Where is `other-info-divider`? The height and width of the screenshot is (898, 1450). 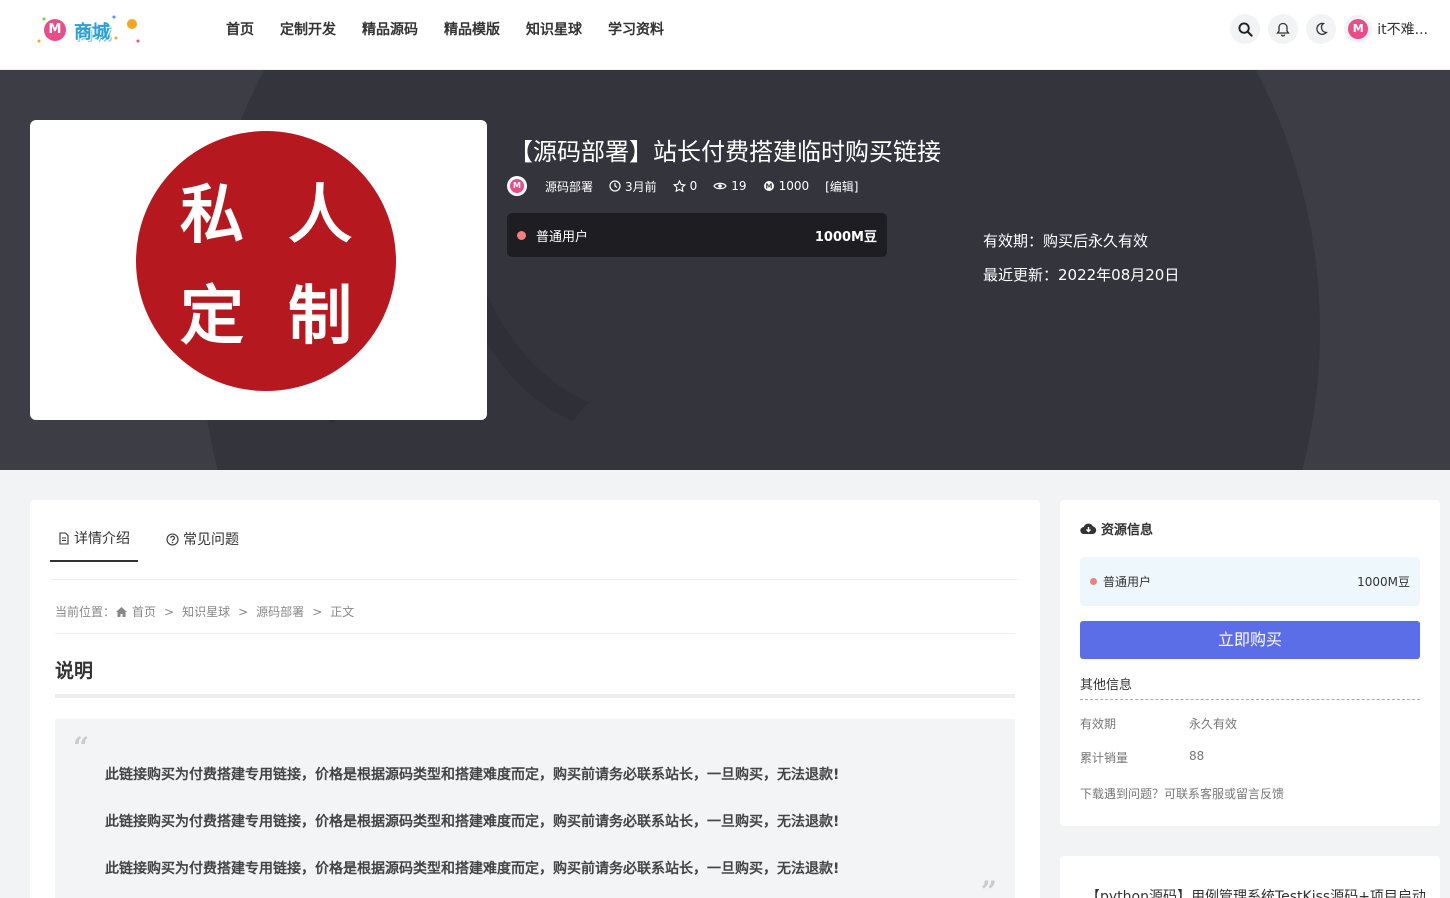
other-info-divider is located at coordinates (1250, 699).